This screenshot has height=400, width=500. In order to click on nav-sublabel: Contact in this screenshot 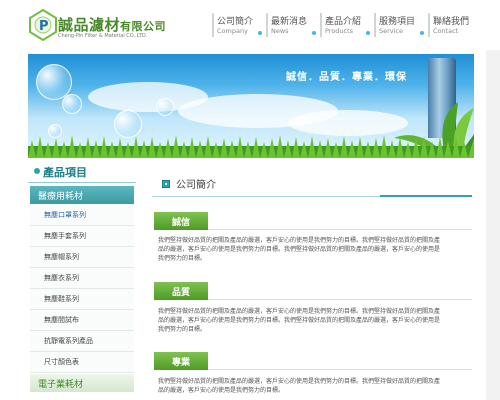, I will do `click(446, 31)`.